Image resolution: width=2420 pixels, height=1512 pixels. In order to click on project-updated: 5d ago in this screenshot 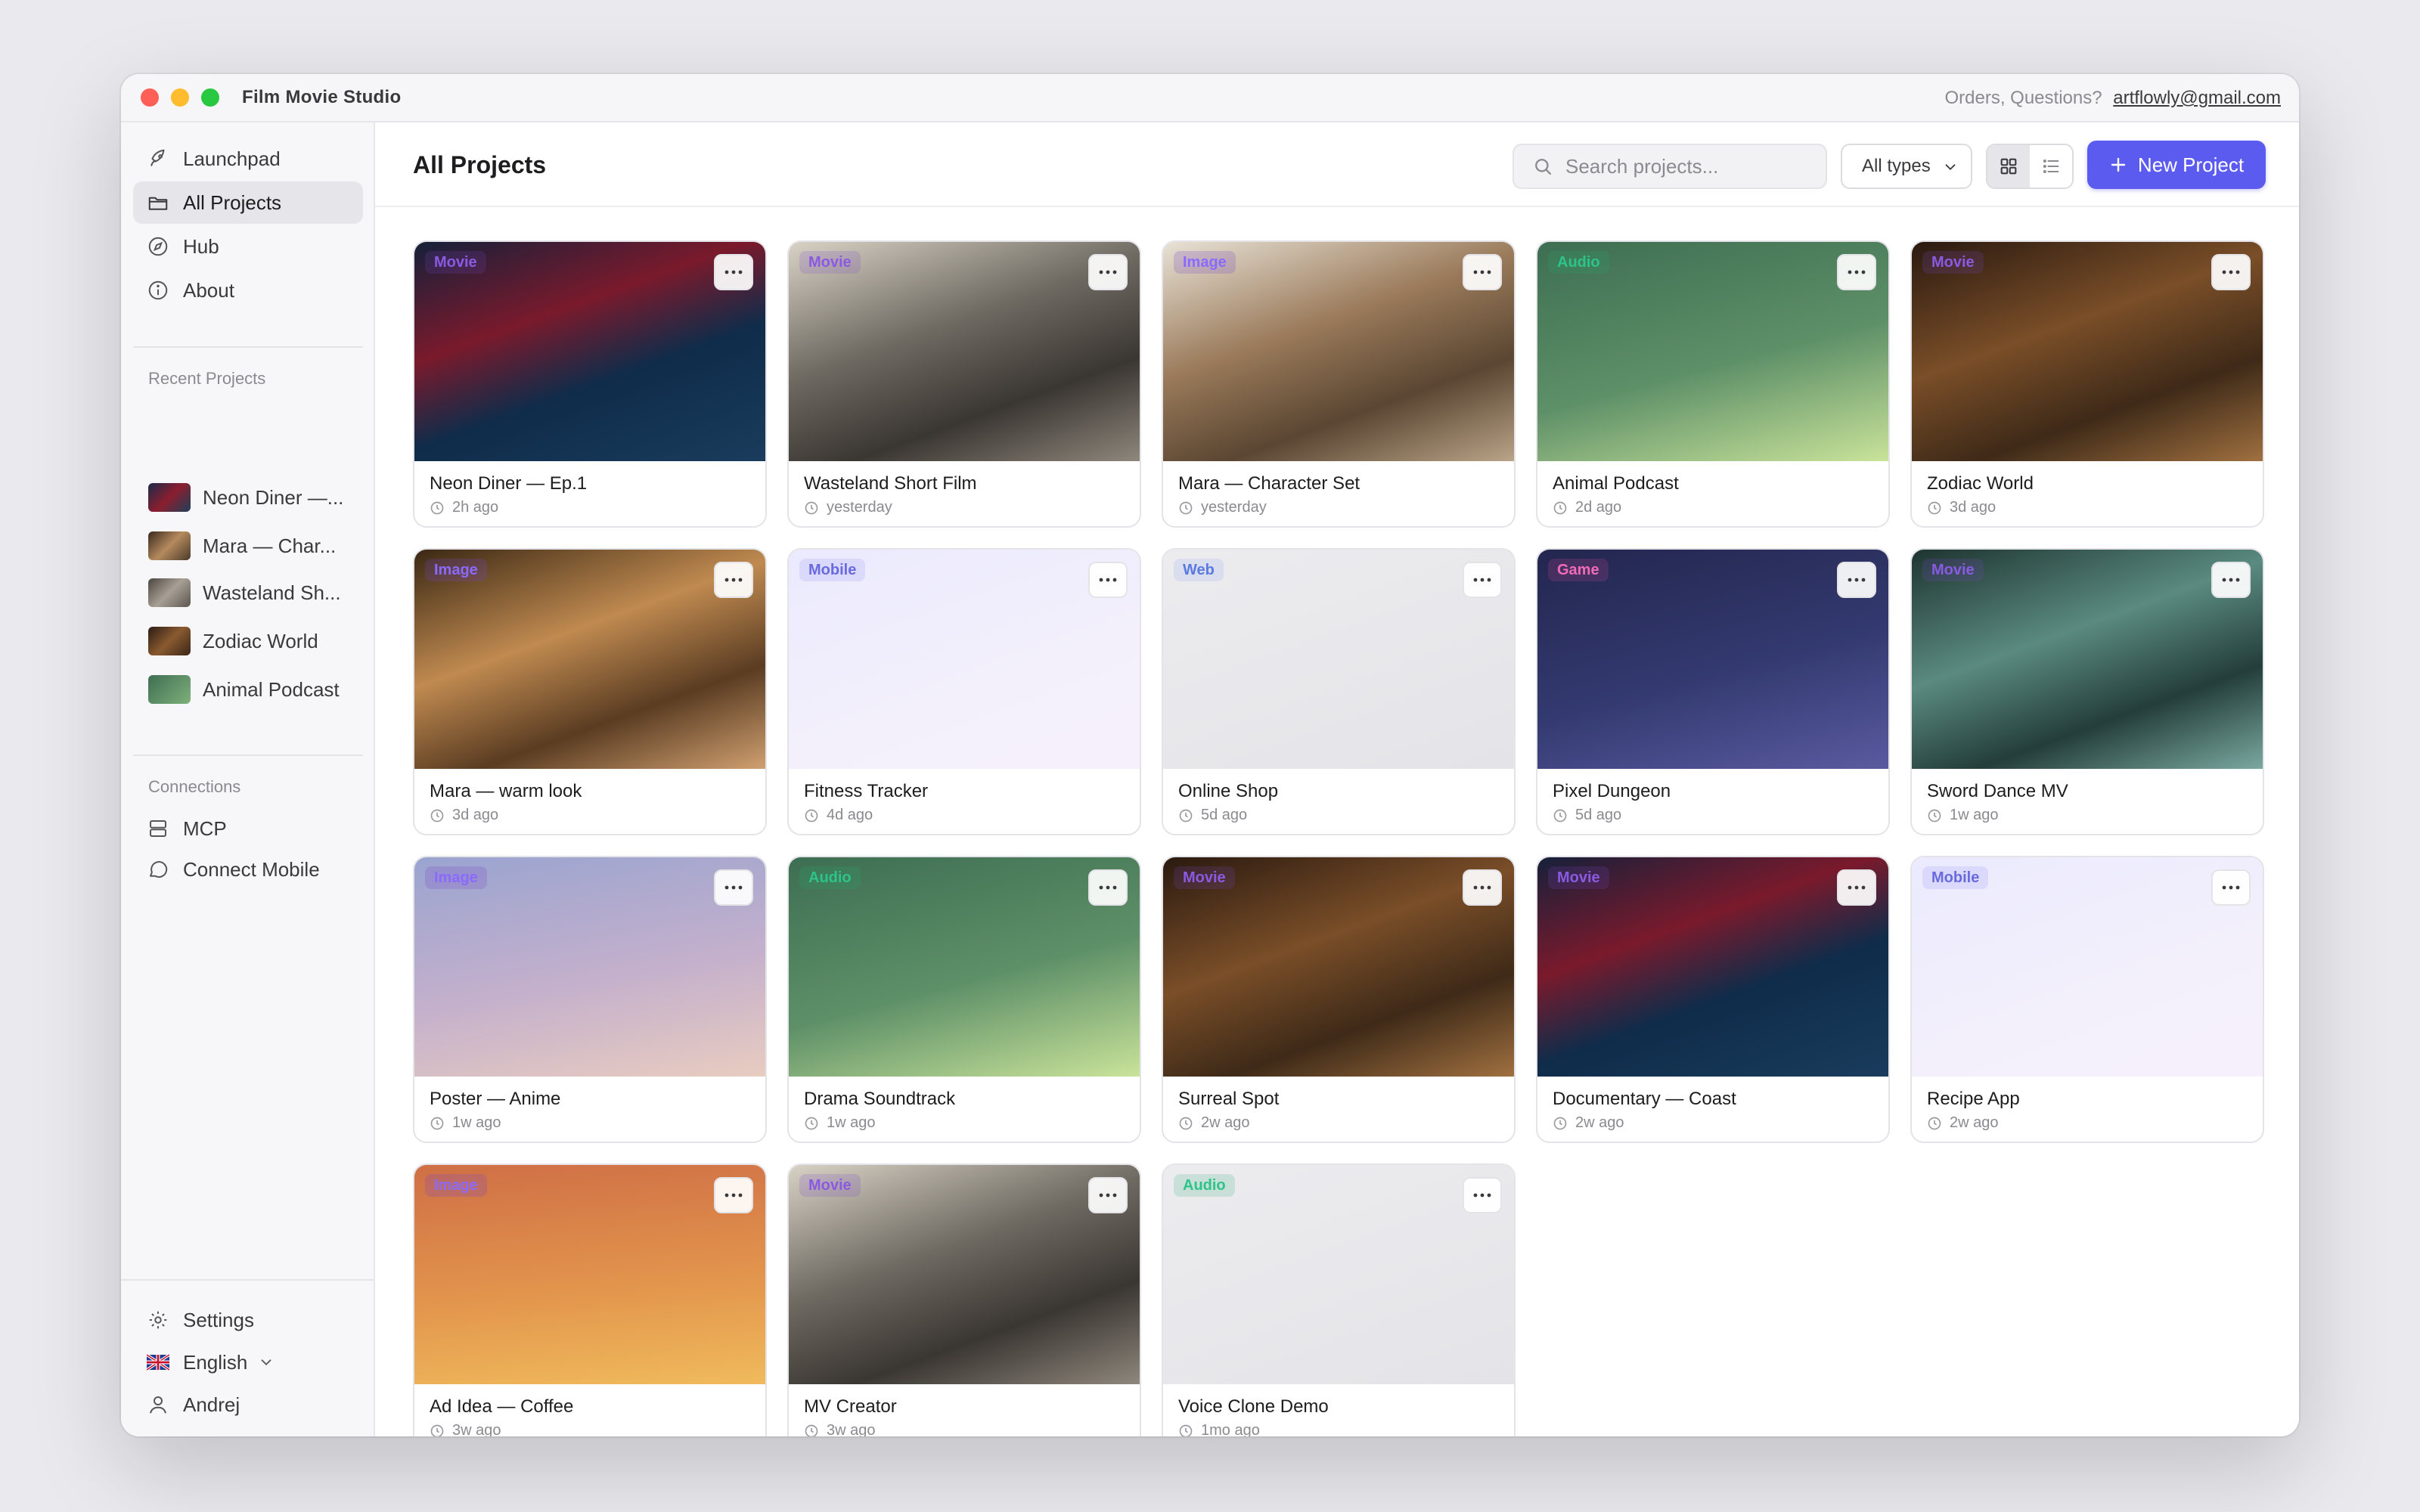, I will do `click(1587, 815)`.